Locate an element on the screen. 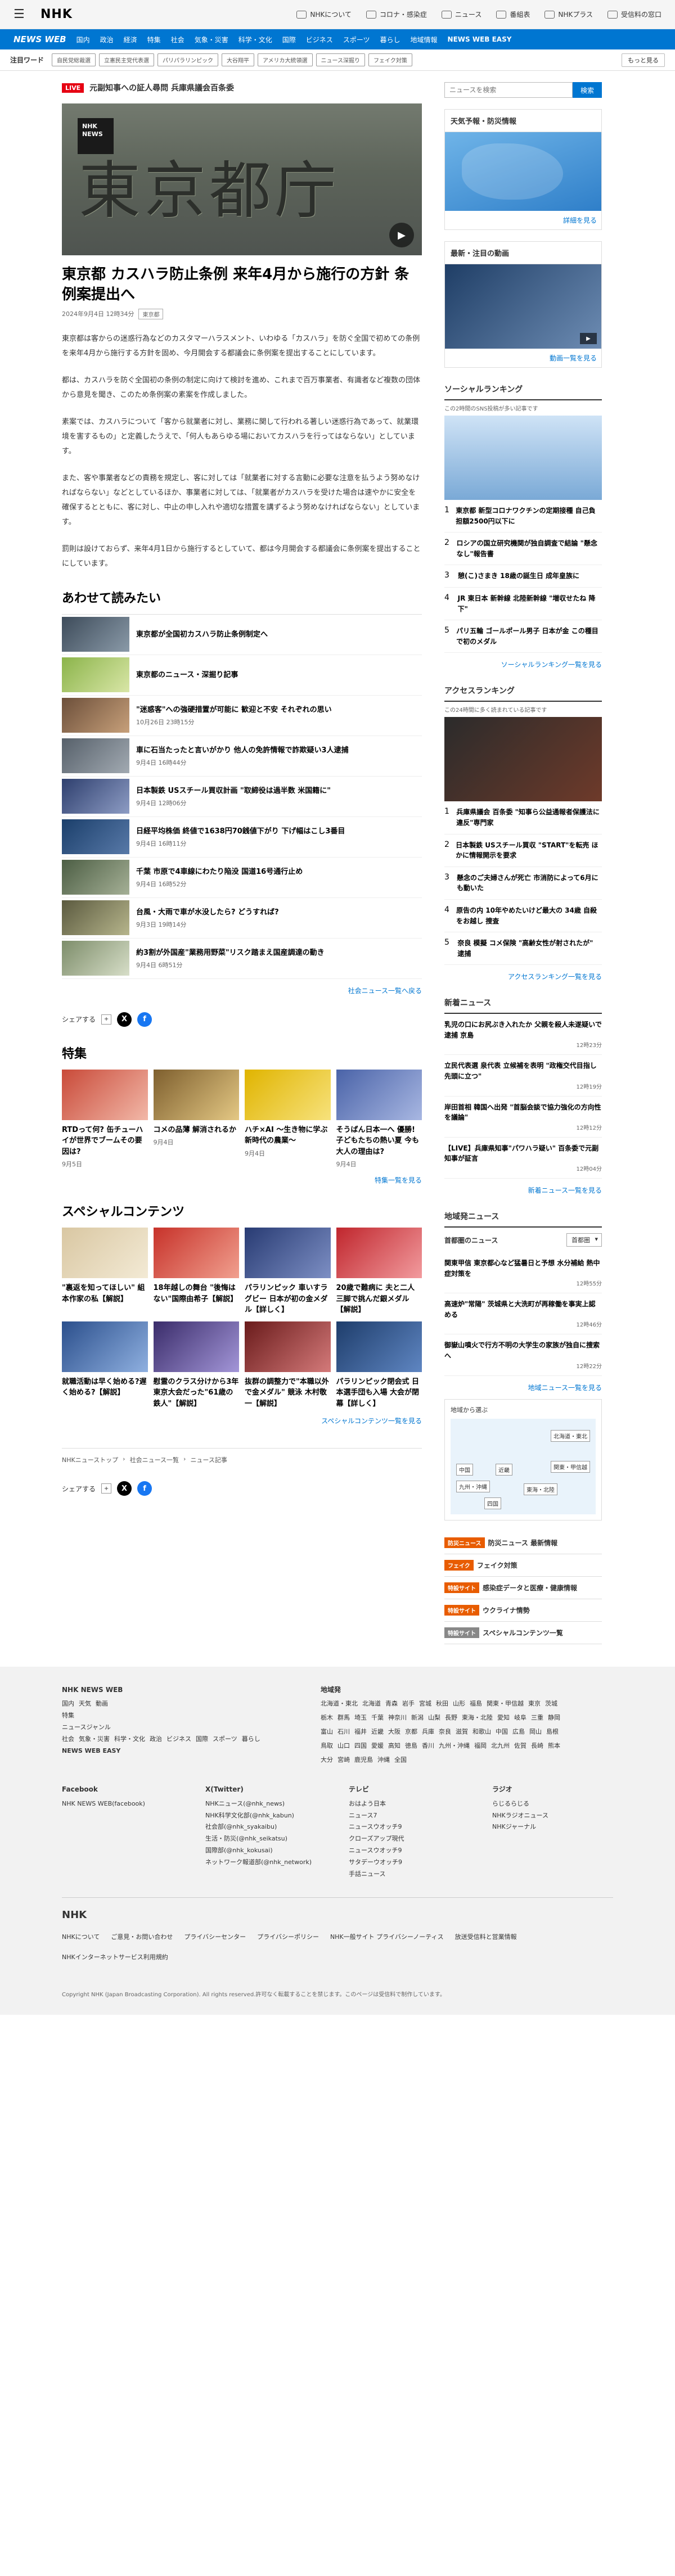 The height and width of the screenshot is (2576, 675). footer-region-link: 九州・沖縄 is located at coordinates (454, 1746).